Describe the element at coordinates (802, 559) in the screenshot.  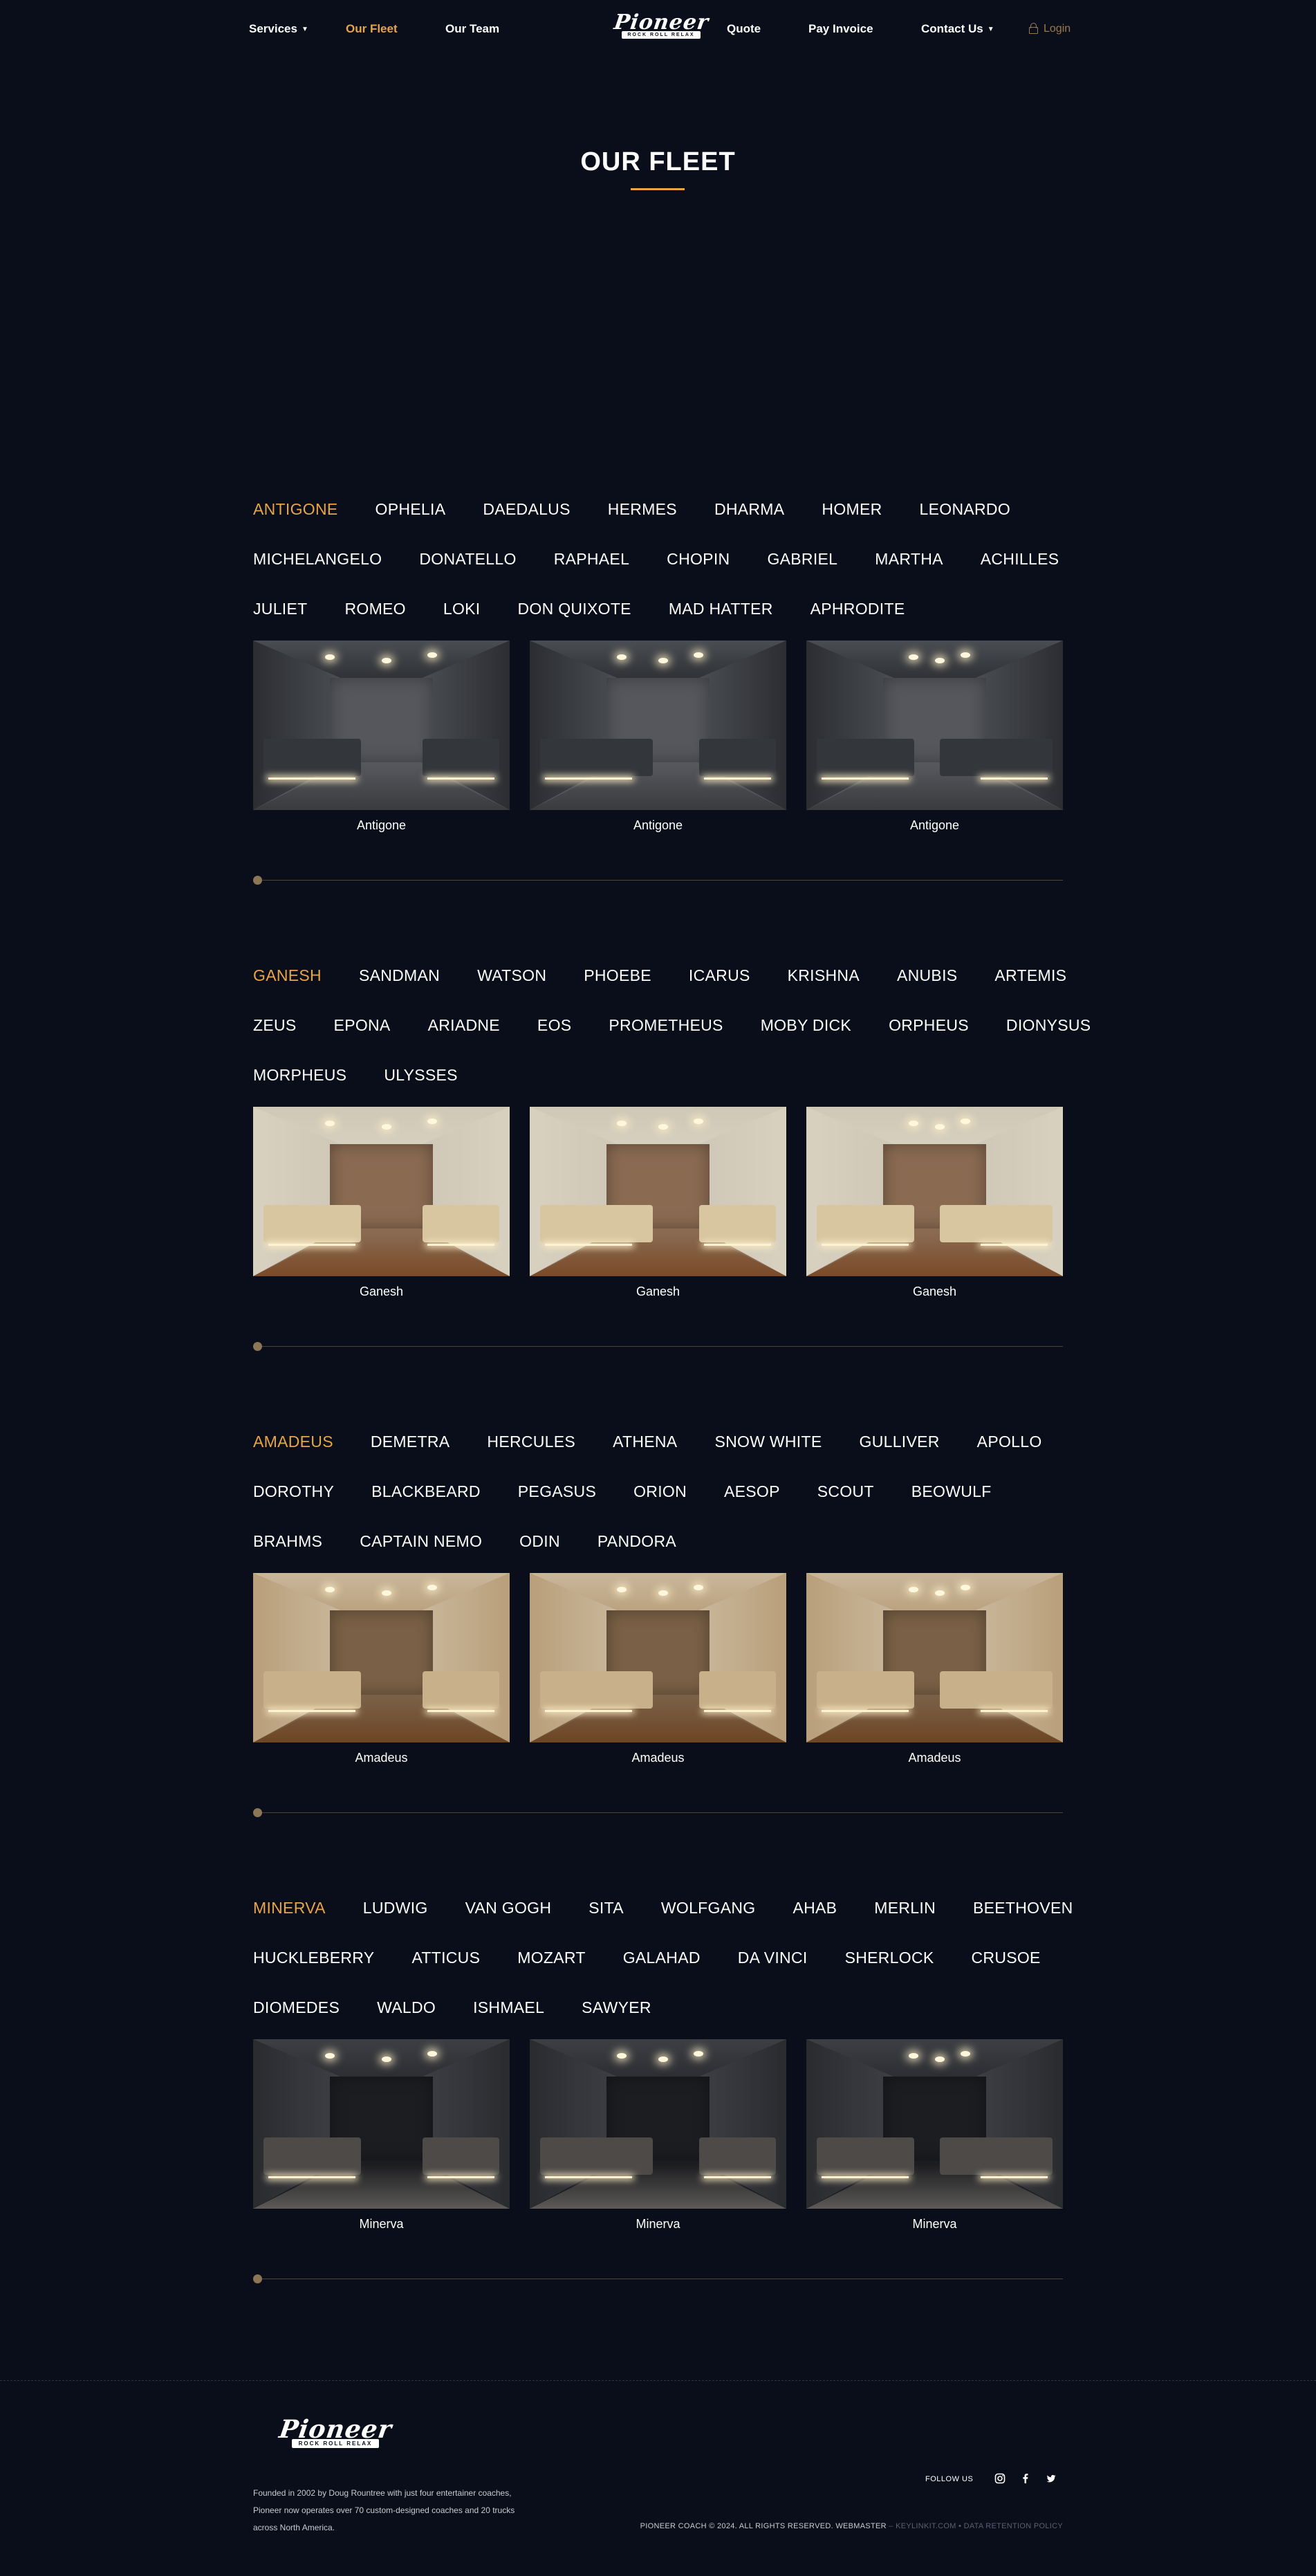
I see `tab-gabriel: GABRIEL` at that location.